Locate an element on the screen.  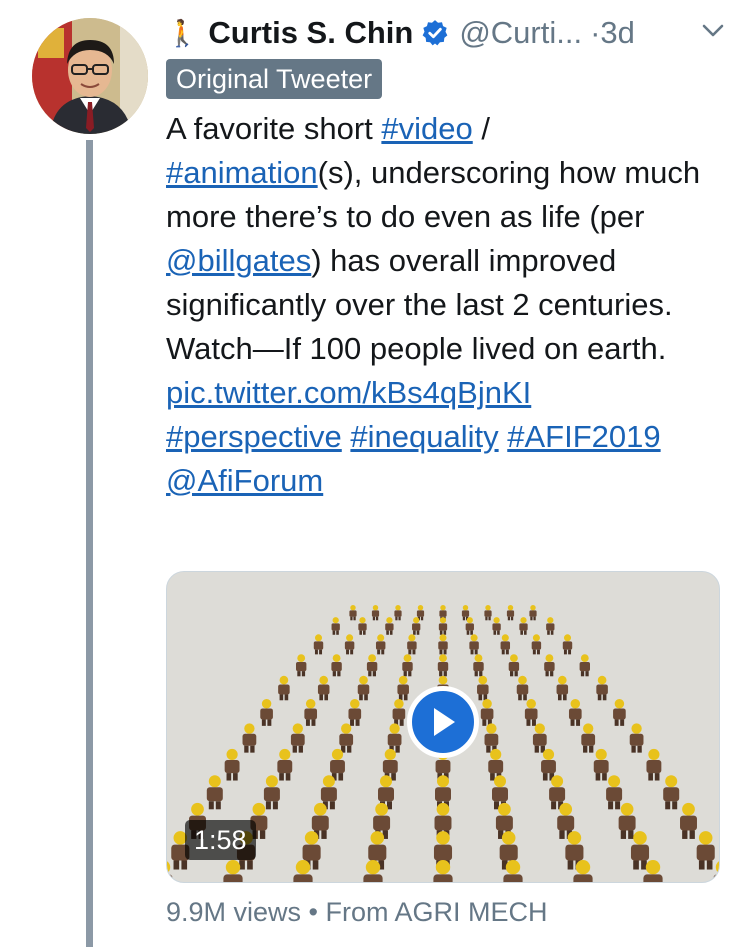
verified-badge-icon is located at coordinates (435, 33).